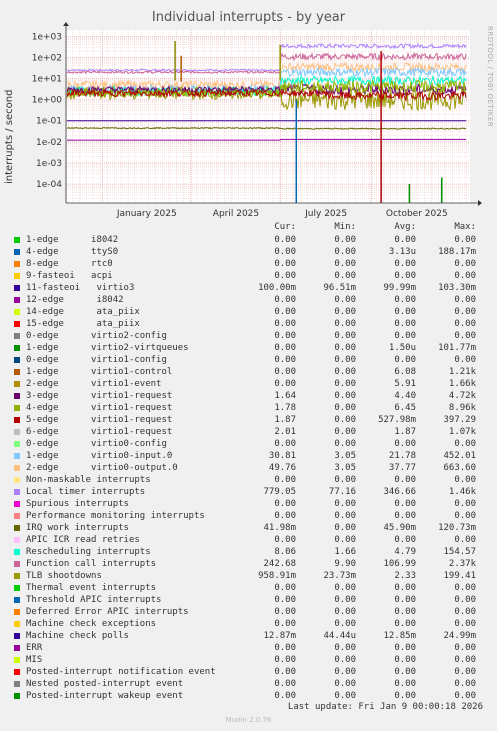 The width and height of the screenshot is (497, 731). I want to click on legend-row: Spurious interrupts 0.00 0.00 0.00 0.00, so click(249, 504).